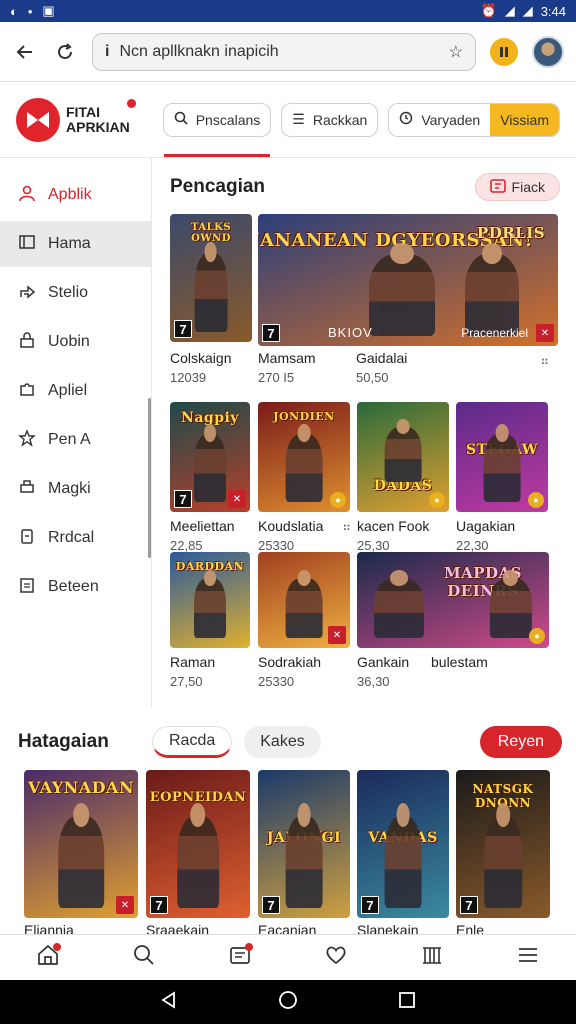 This screenshot has height=1024, width=576. I want to click on game-card: VAYNADAN ✕ Eliannia, so click(81, 854).